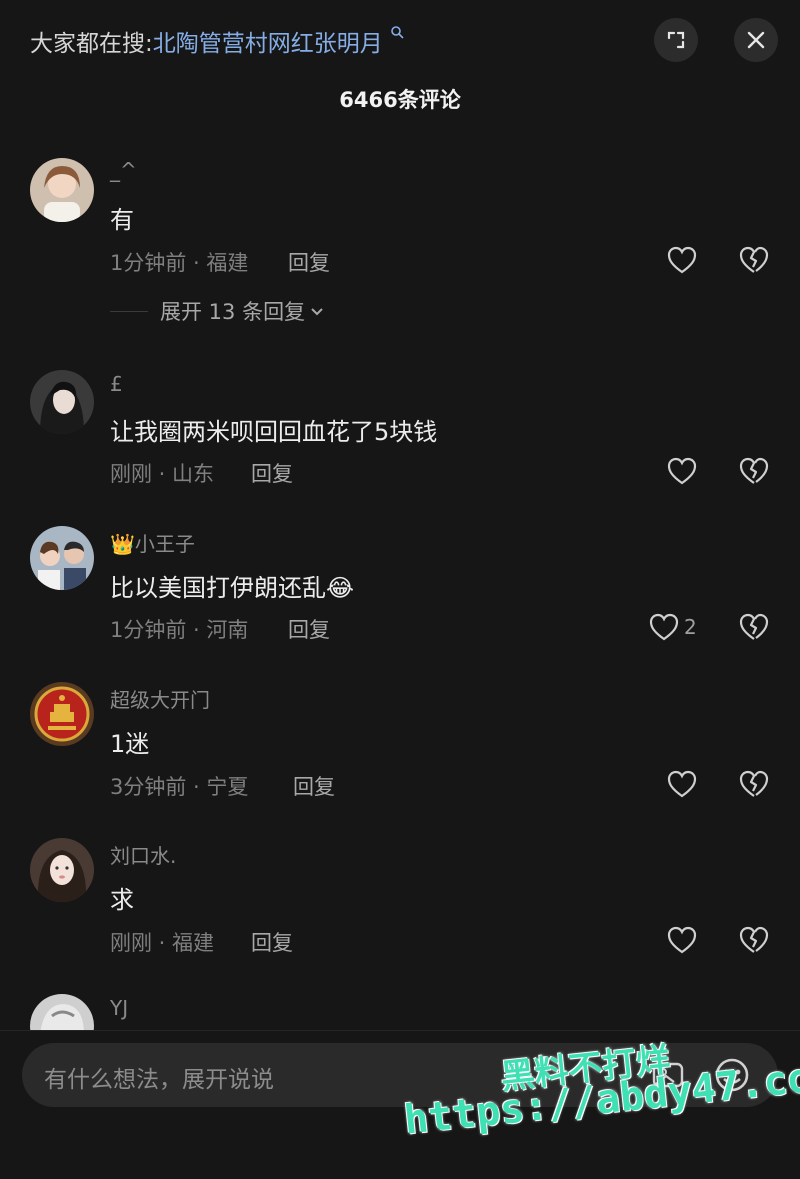  What do you see at coordinates (130, 744) in the screenshot?
I see `comment-content: 1迷` at bounding box center [130, 744].